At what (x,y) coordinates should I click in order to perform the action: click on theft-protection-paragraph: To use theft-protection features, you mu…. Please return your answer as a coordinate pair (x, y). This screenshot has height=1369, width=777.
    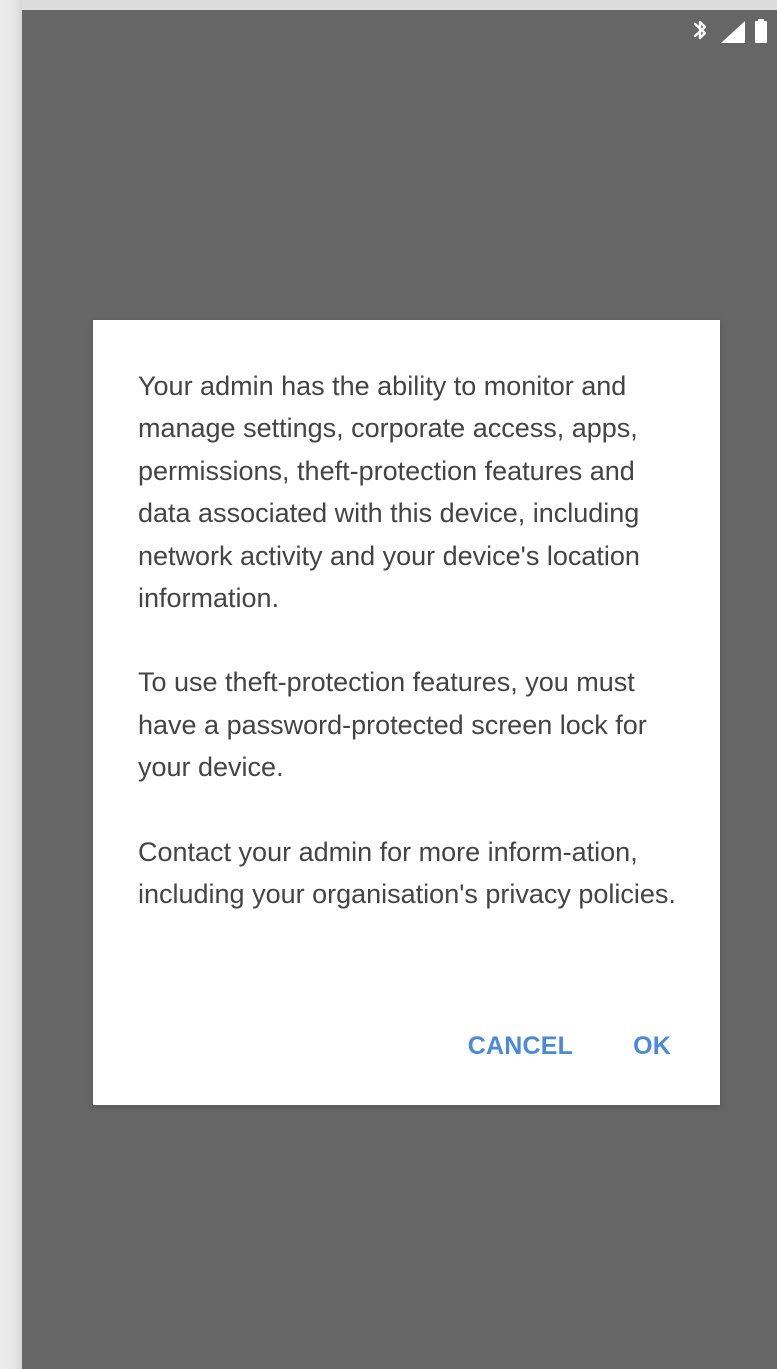
    Looking at the image, I should click on (392, 725).